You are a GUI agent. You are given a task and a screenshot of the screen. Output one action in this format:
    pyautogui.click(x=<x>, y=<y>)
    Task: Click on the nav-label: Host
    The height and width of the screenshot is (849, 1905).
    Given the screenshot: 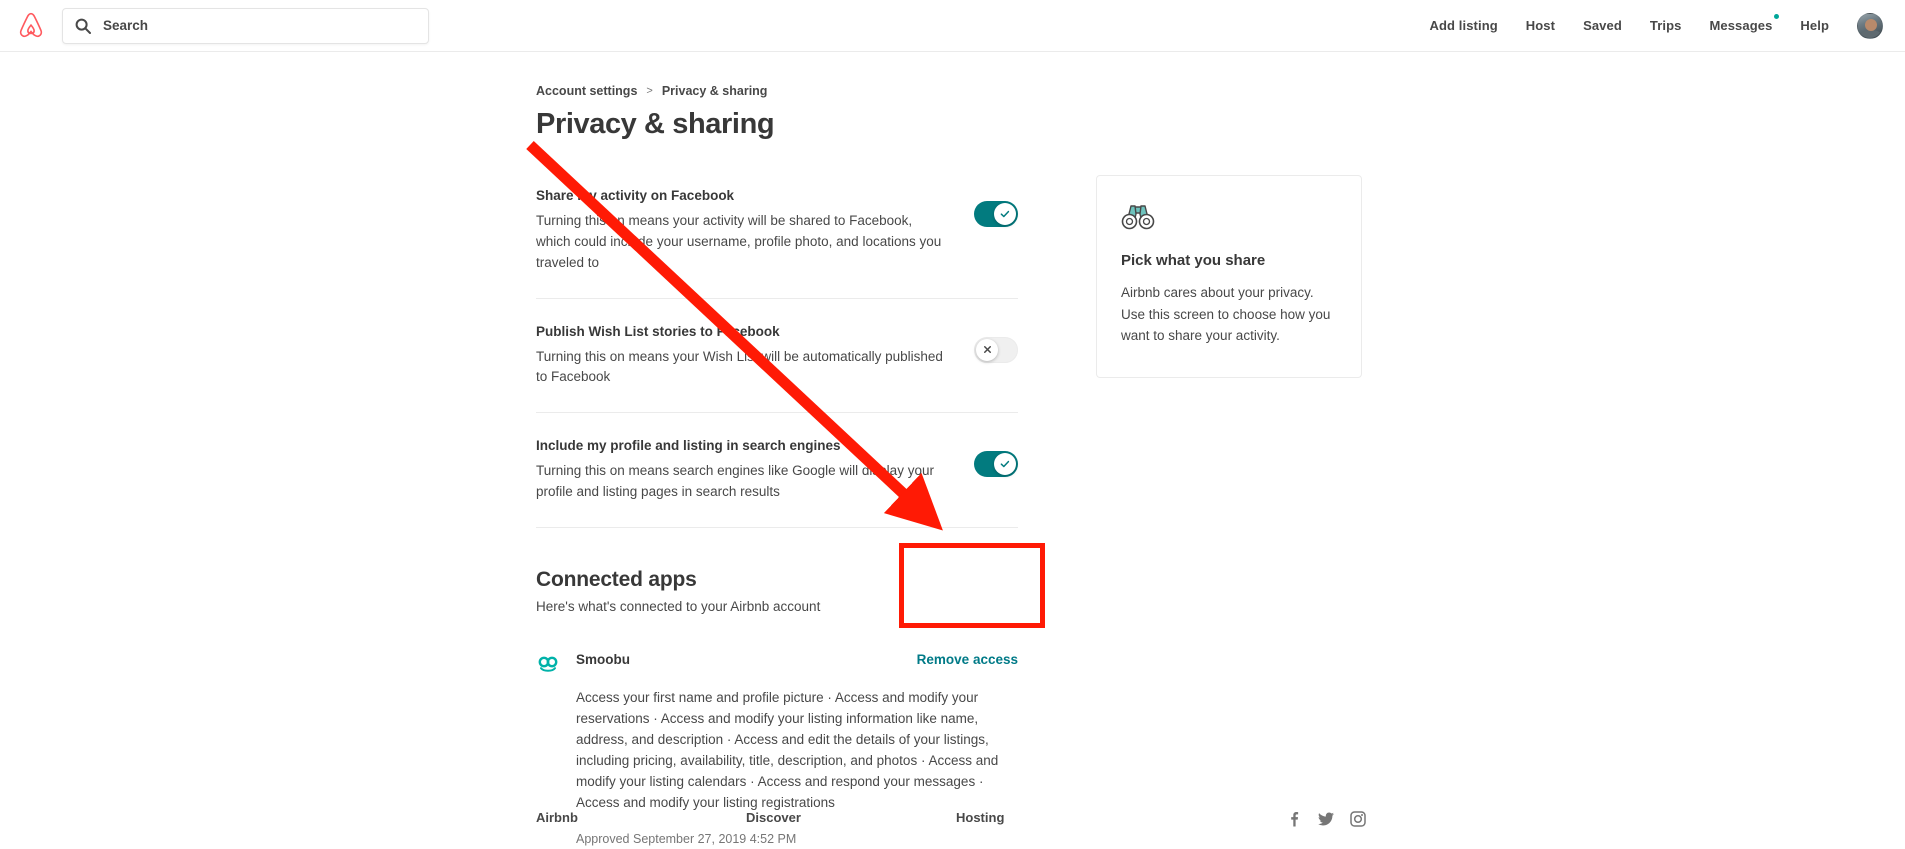 What is the action you would take?
    pyautogui.click(x=1540, y=25)
    